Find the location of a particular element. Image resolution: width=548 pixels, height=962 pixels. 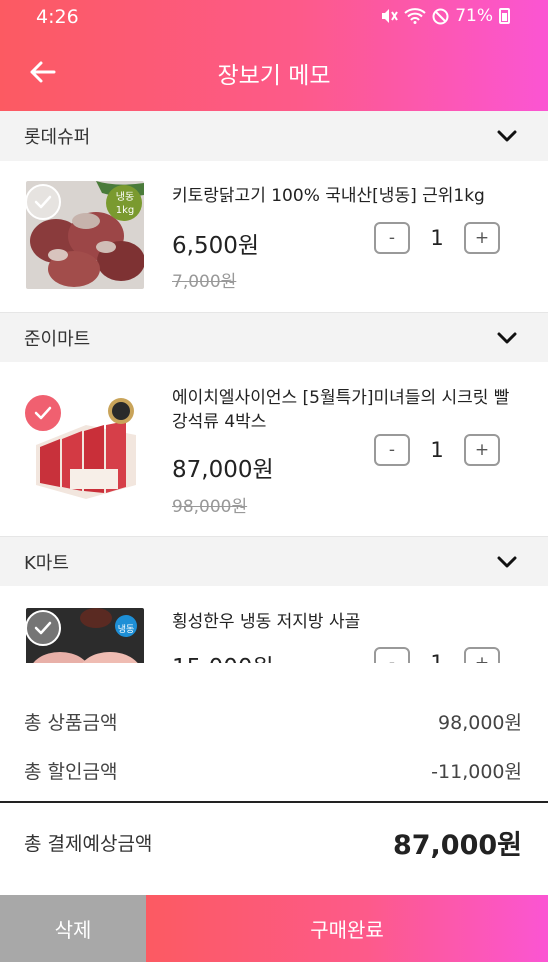

store-name: 롯데슈퍼 is located at coordinates (57, 137).